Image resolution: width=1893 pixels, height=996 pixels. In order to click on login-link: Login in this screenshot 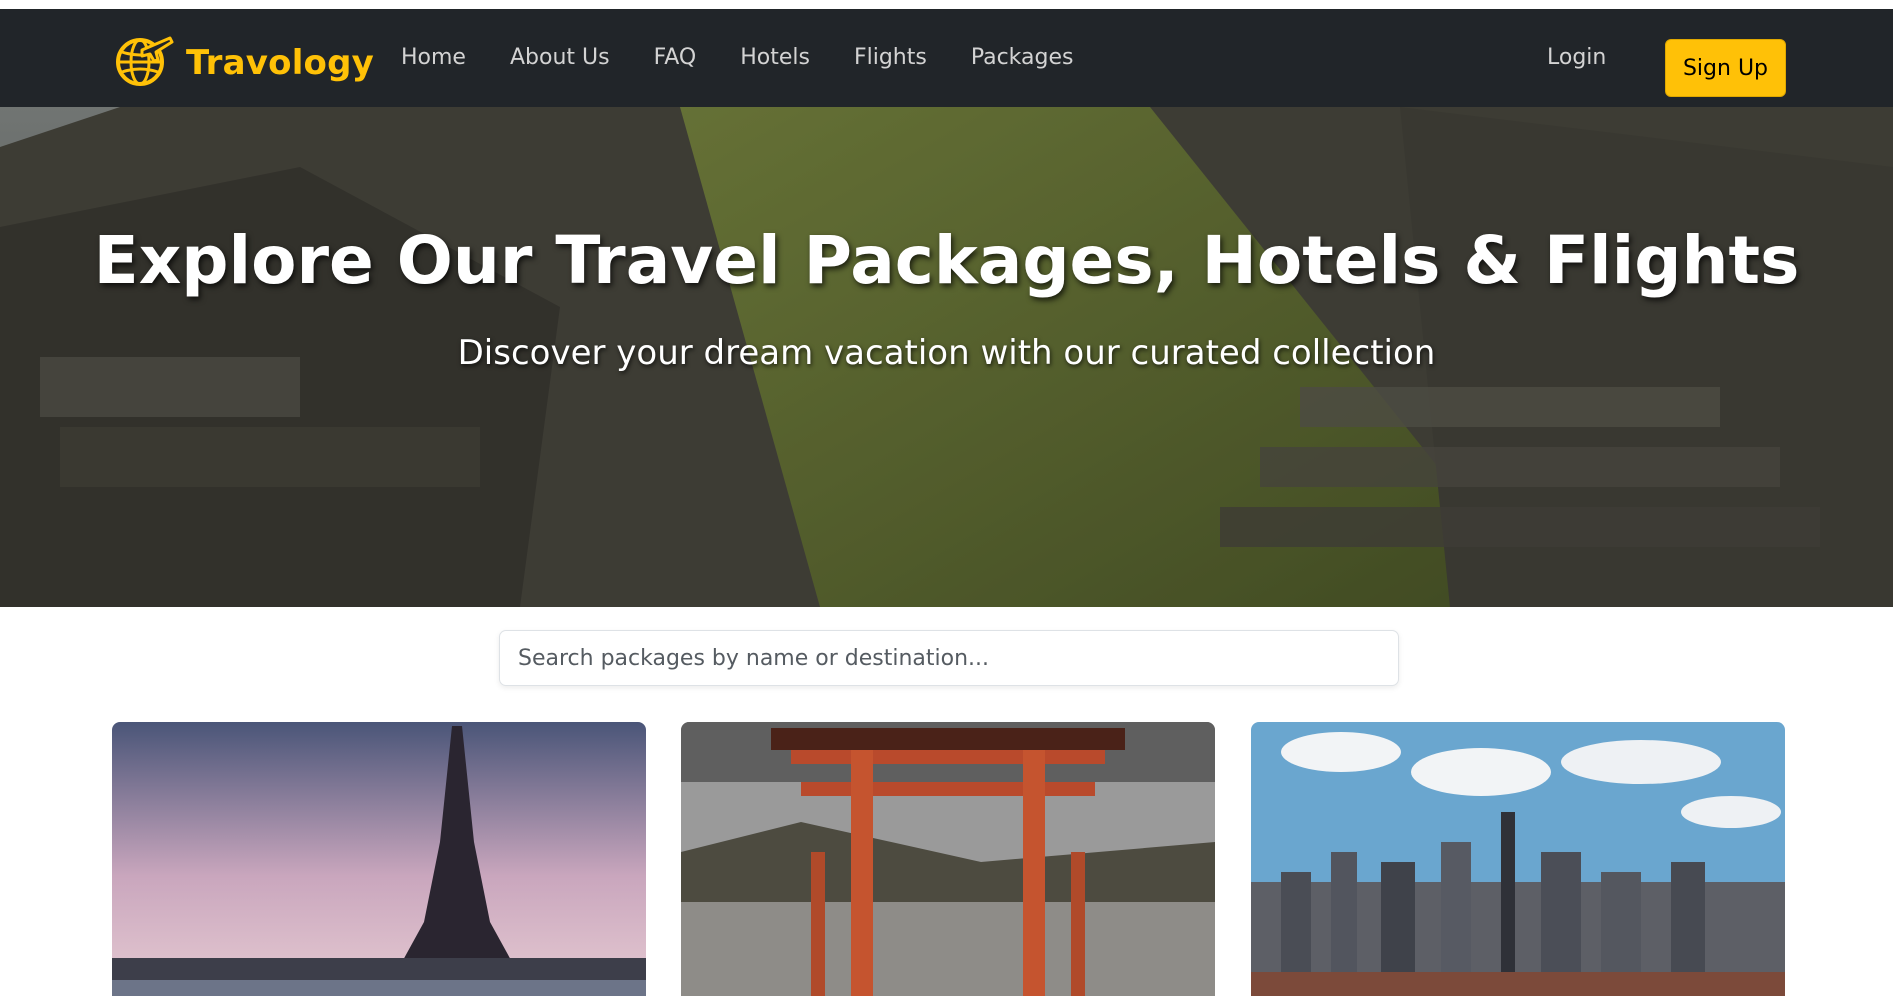, I will do `click(1576, 57)`.